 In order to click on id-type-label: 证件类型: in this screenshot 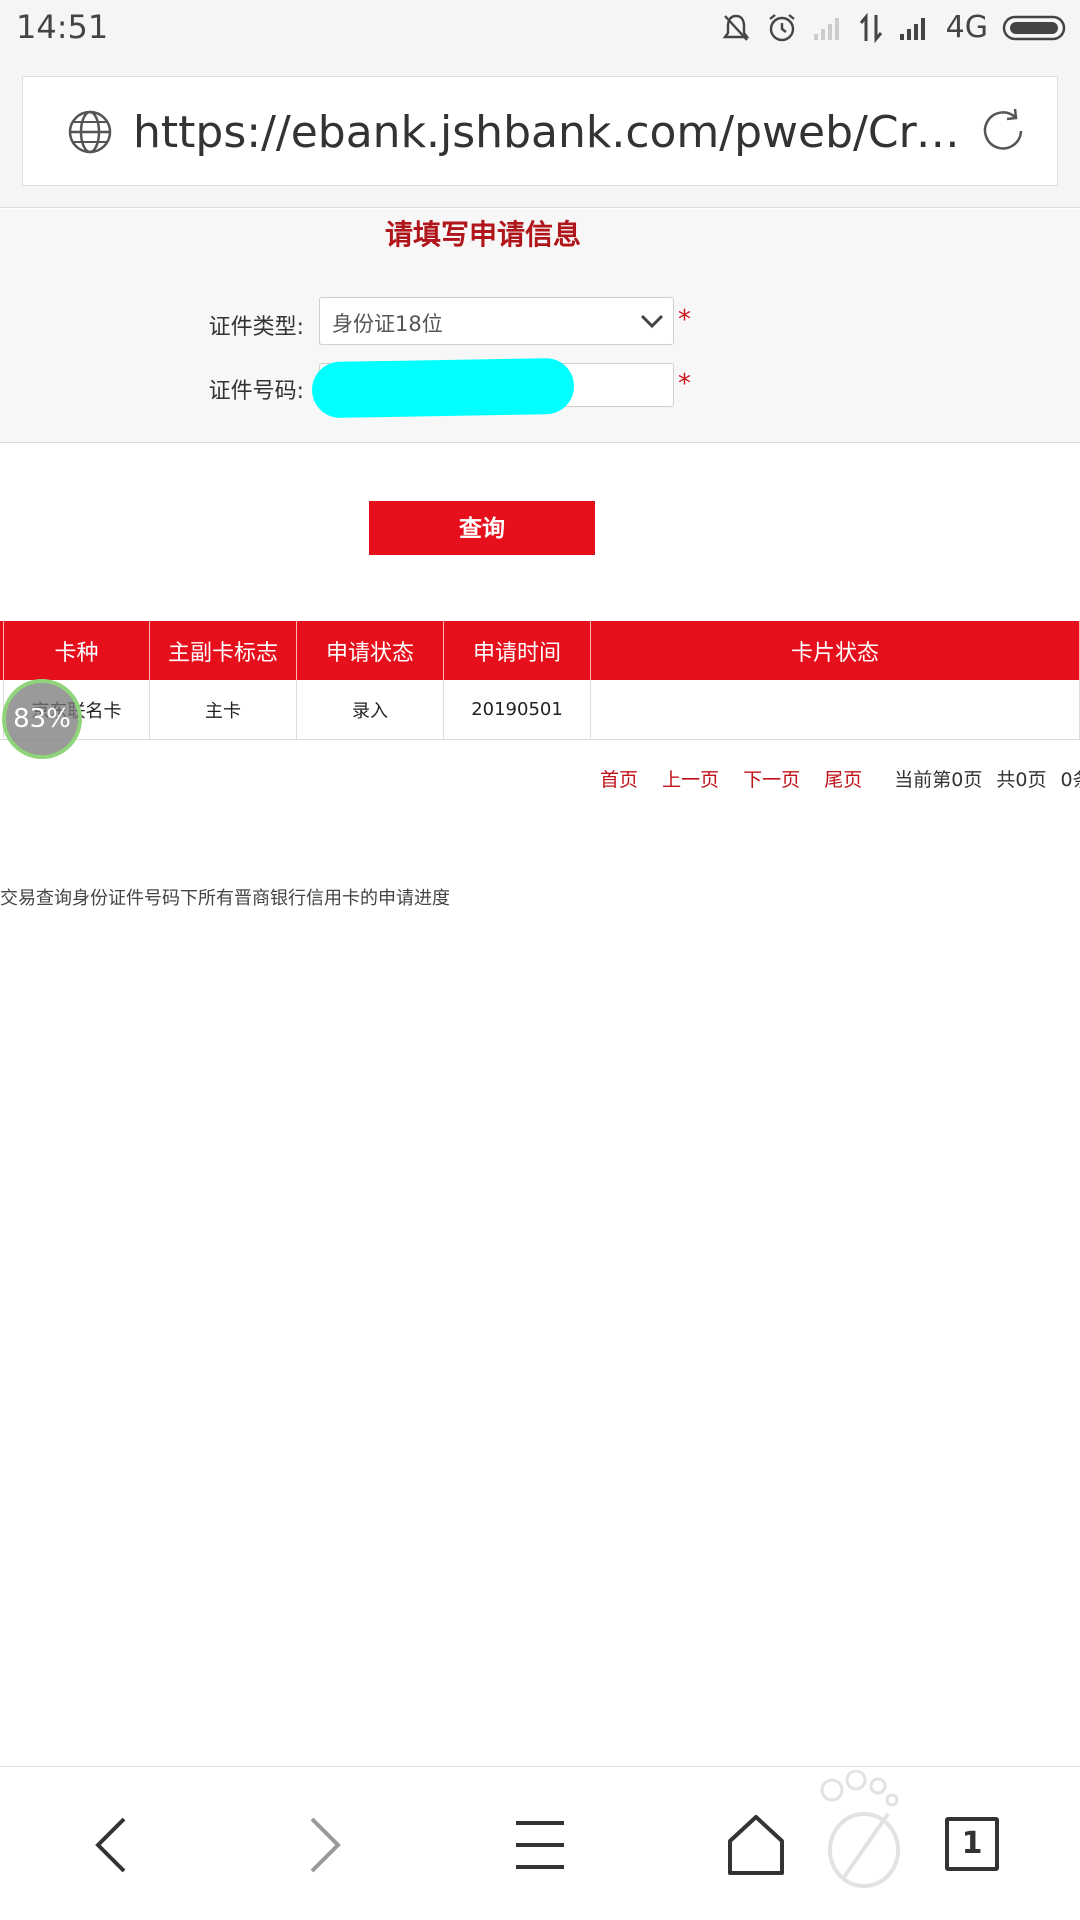, I will do `click(256, 327)`.